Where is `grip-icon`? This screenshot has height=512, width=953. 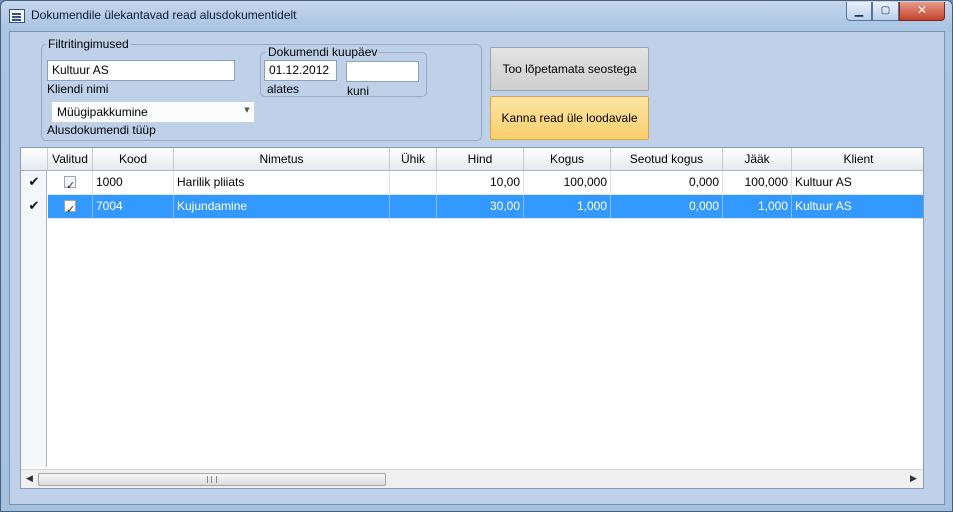 grip-icon is located at coordinates (212, 479).